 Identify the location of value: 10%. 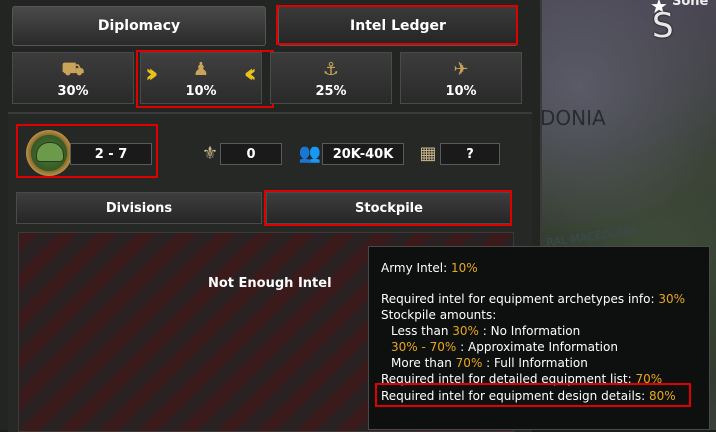
(464, 268).